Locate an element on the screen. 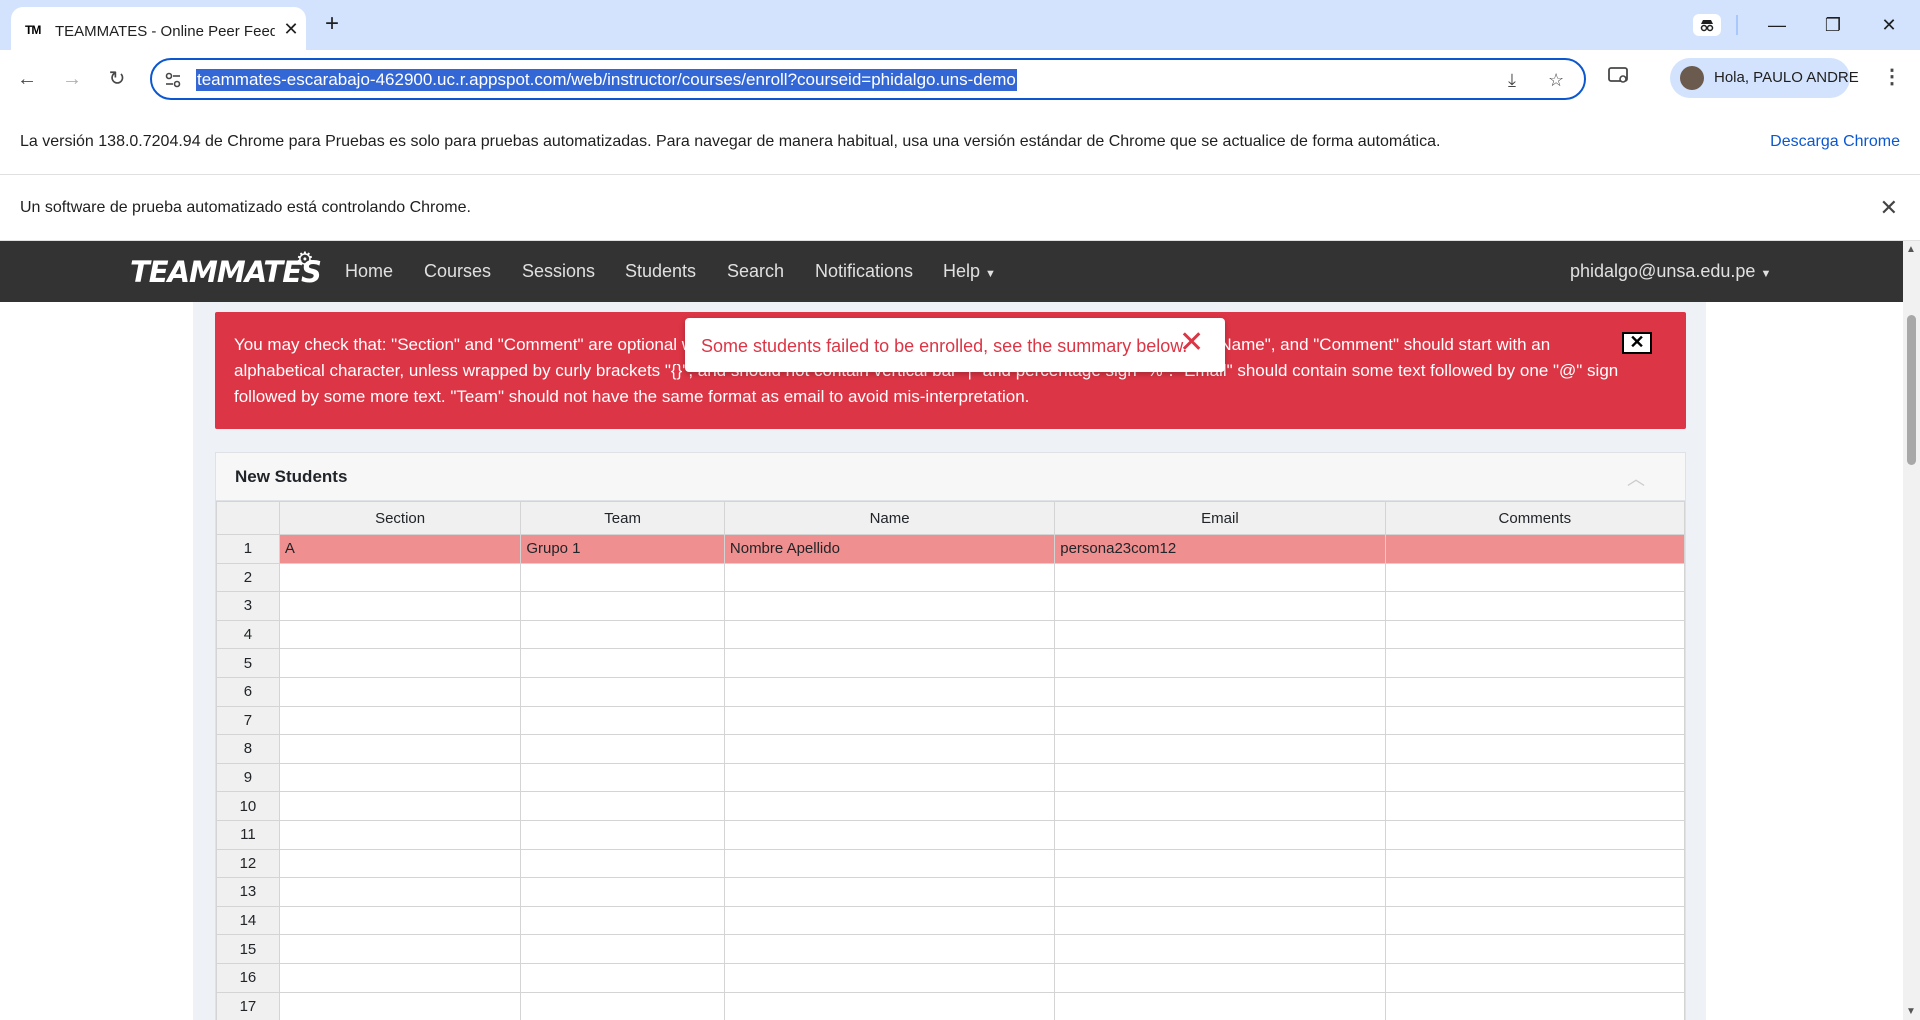 This screenshot has width=1920, height=1020. install-app-icon: ⤓ is located at coordinates (1512, 80).